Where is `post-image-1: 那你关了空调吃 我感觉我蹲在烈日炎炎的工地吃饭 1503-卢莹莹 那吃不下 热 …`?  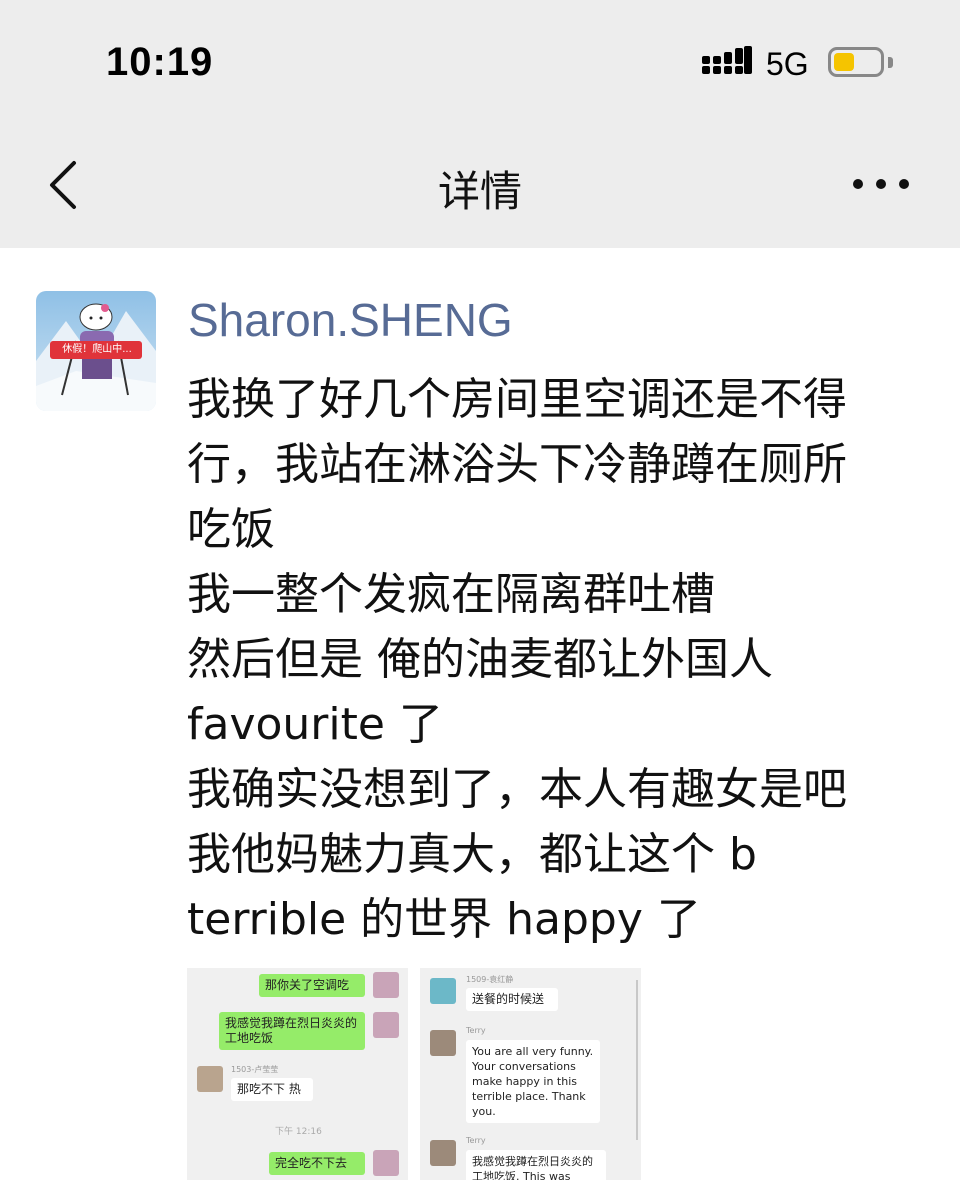 post-image-1: 那你关了空调吃 我感觉我蹲在烈日炎炎的工地吃饭 1503-卢莹莹 那吃不下 热 … is located at coordinates (297, 1074).